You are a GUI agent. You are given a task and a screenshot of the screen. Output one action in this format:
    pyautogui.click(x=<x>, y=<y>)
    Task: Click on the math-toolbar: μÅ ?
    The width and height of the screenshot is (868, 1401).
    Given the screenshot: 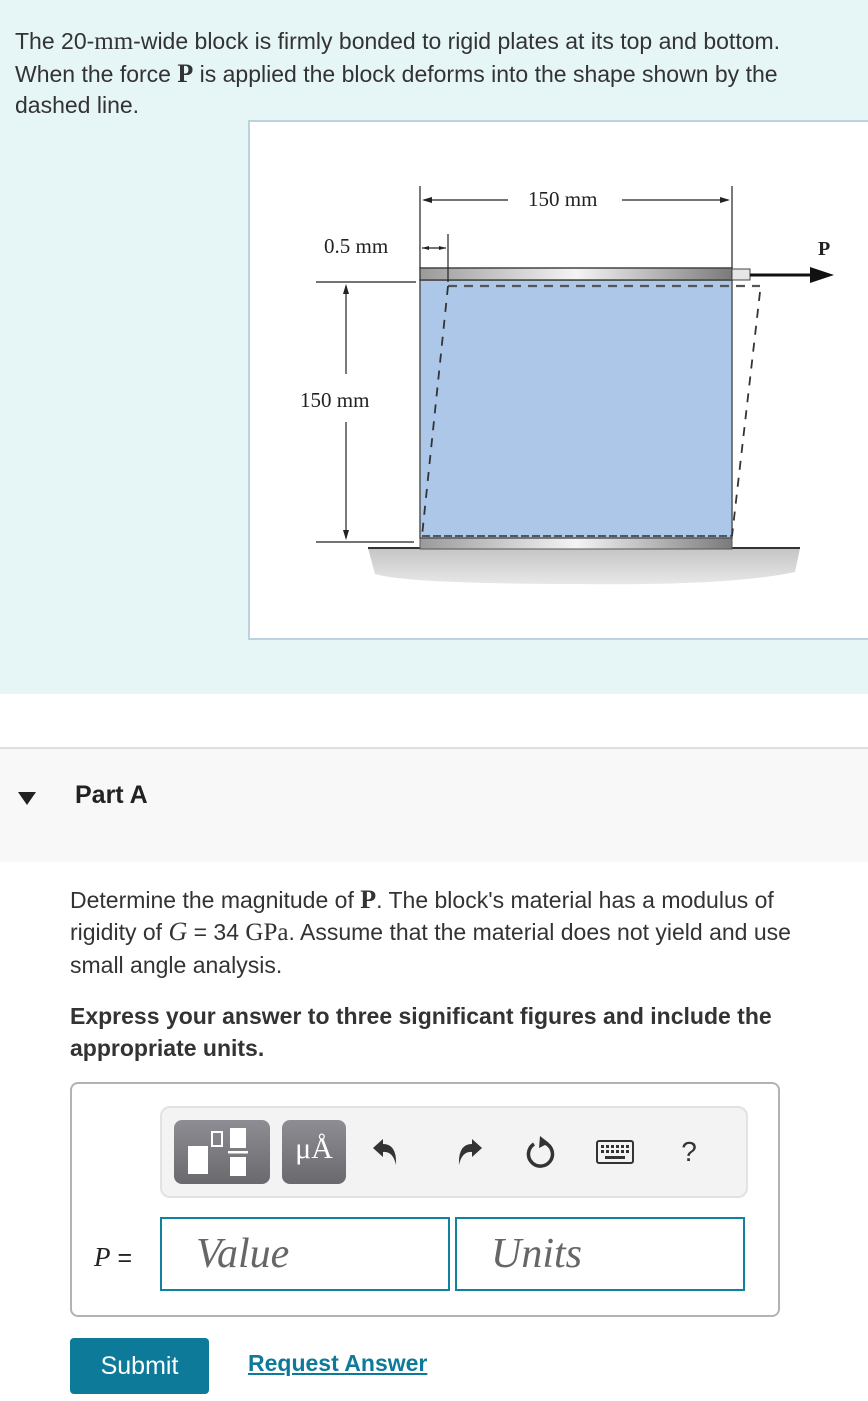 What is the action you would take?
    pyautogui.click(x=454, y=1152)
    